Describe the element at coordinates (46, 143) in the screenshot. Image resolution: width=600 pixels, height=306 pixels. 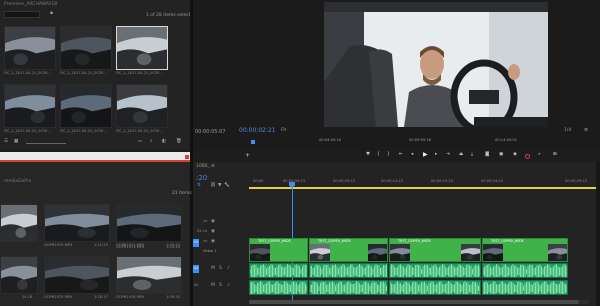
I see `zoom-slider` at that location.